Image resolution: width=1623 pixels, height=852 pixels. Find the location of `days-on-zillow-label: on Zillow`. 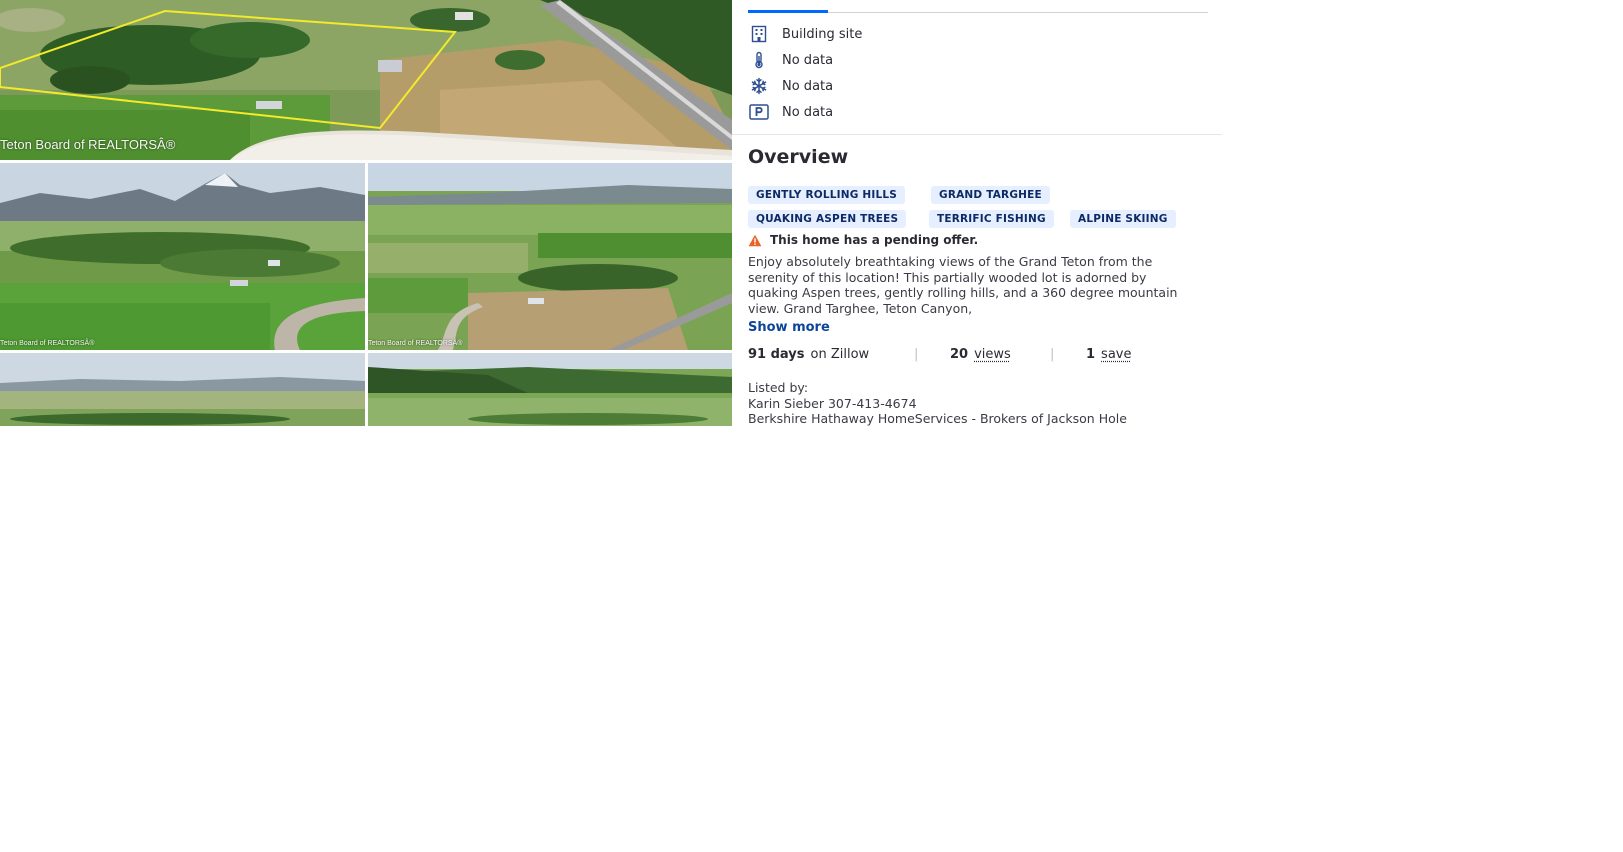

days-on-zillow-label: on Zillow is located at coordinates (840, 354).